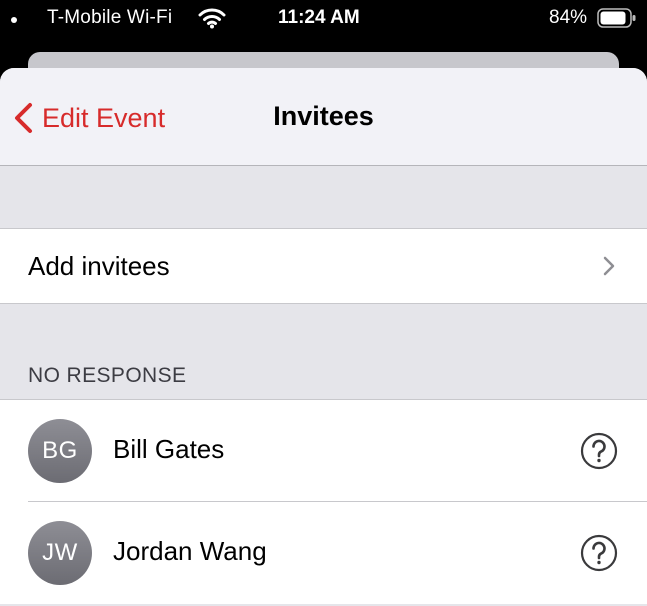  I want to click on back-button: Edit Event, so click(88, 118).